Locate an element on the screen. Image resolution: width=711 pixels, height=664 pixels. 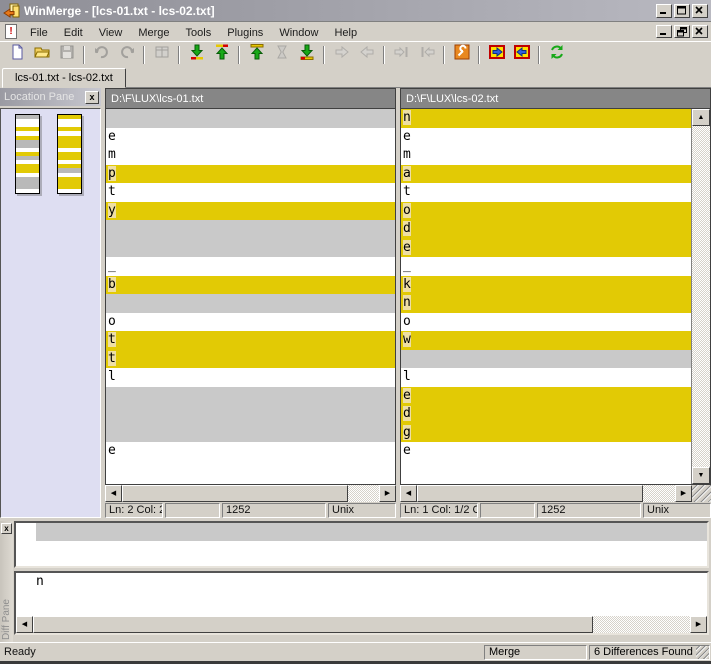
document-icon: ! is located at coordinates (11, 31).